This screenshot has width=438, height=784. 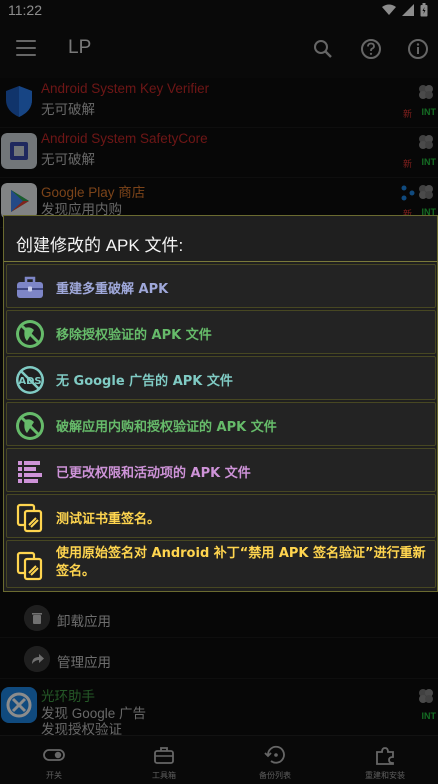 I want to click on no-google-ads-option: ADS 无 Google 广告的 APK 文件, so click(x=221, y=378).